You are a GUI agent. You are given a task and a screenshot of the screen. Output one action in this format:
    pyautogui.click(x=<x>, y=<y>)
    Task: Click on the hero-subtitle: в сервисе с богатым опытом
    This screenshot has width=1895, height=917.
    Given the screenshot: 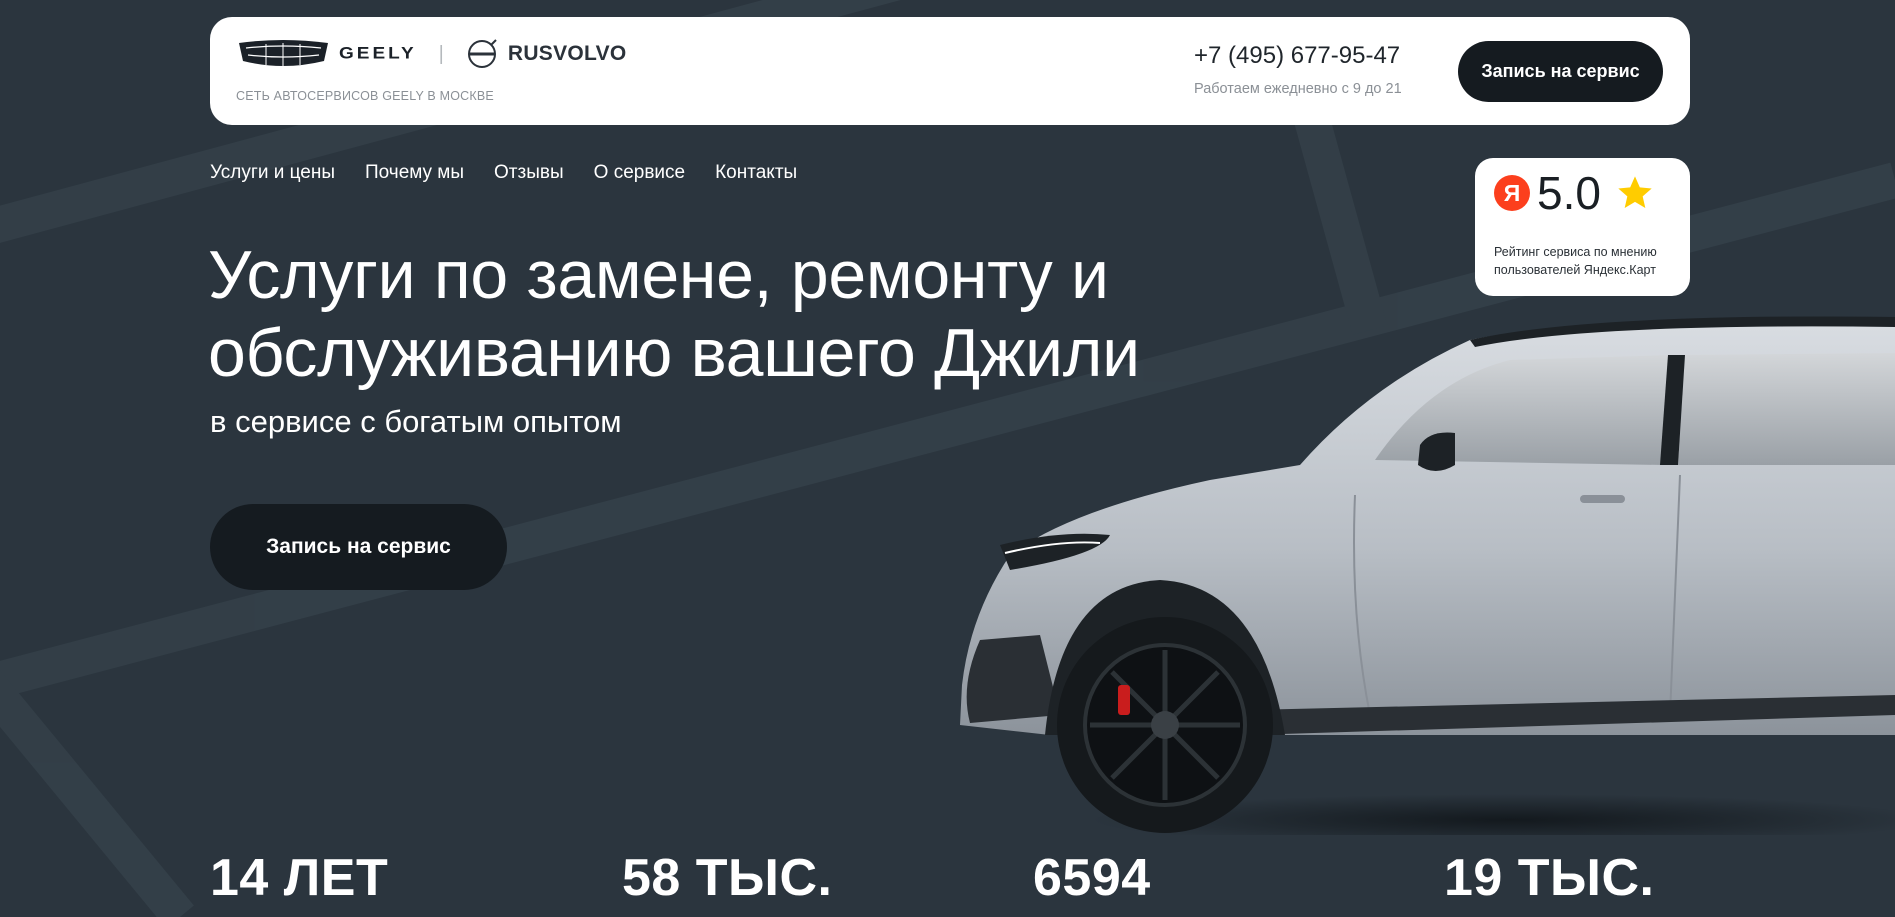 What is the action you would take?
    pyautogui.click(x=416, y=421)
    